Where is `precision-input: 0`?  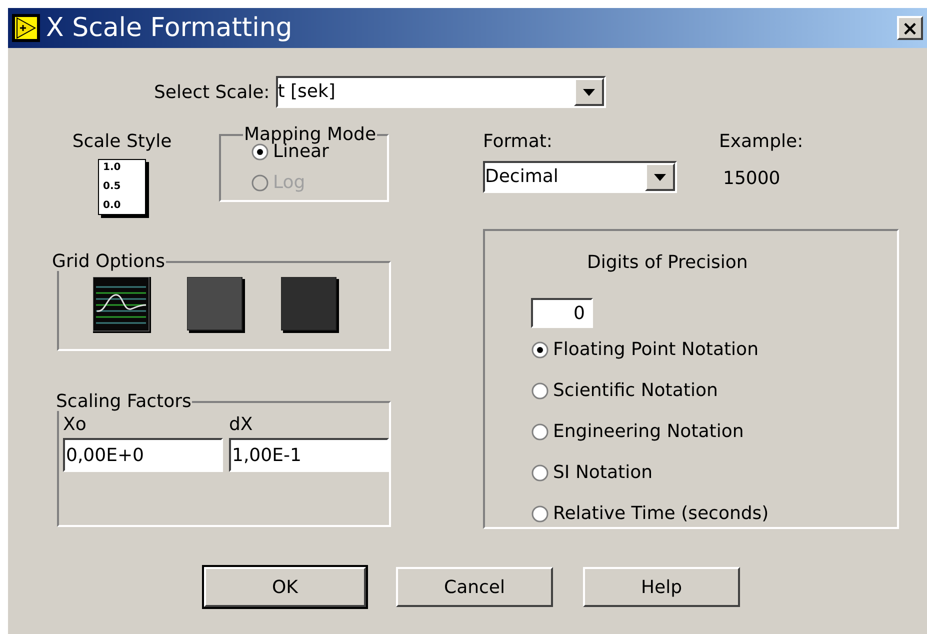 precision-input: 0 is located at coordinates (562, 313).